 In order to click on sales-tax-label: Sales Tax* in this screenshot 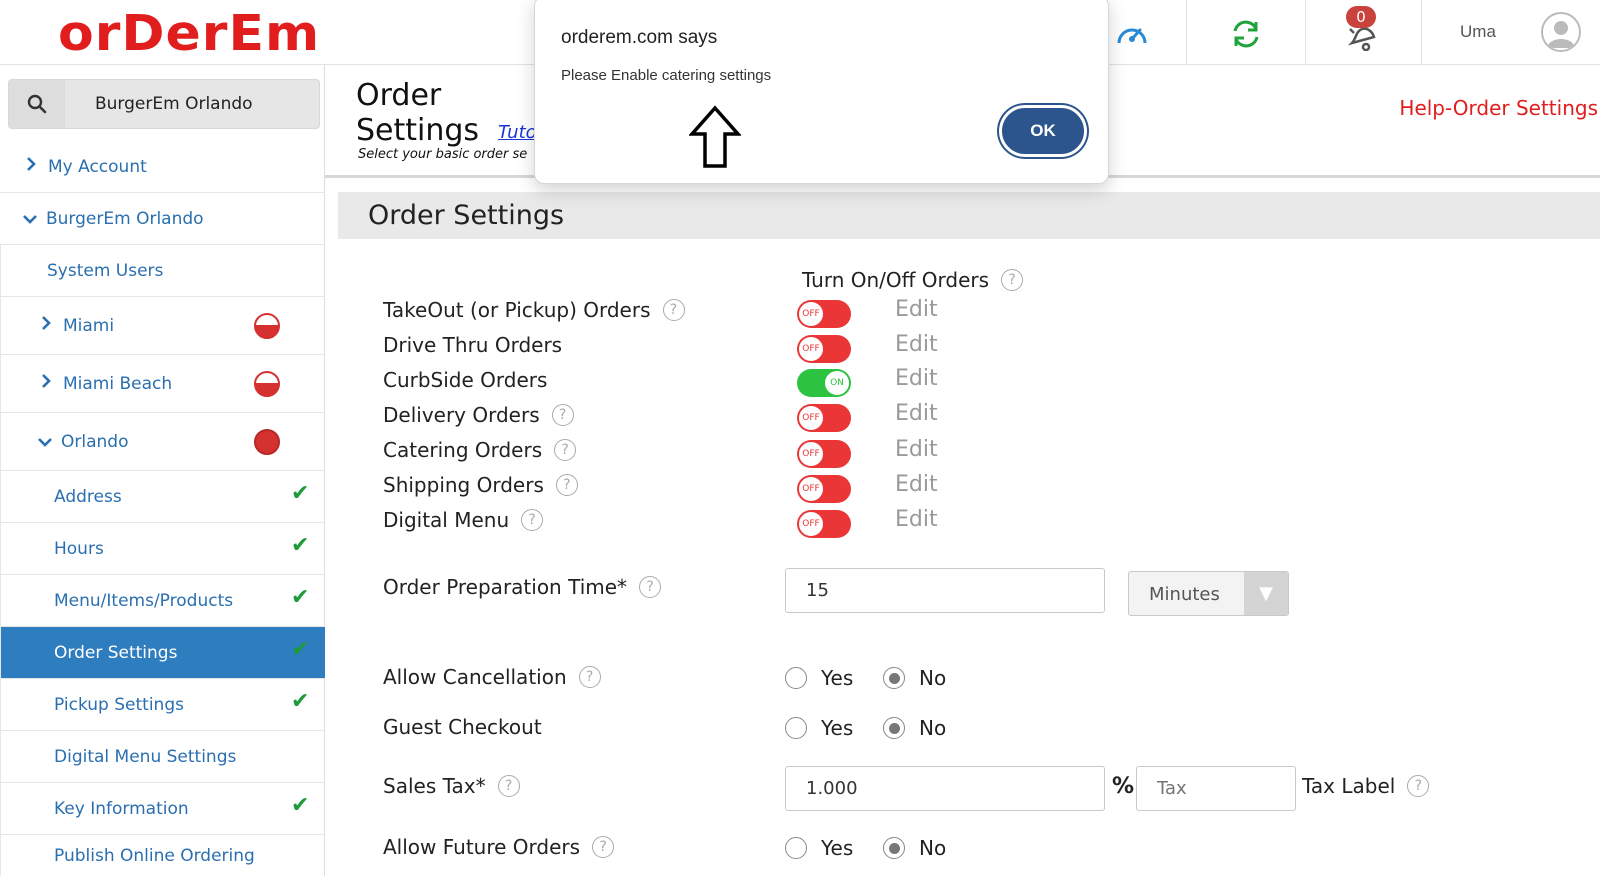, I will do `click(434, 786)`.